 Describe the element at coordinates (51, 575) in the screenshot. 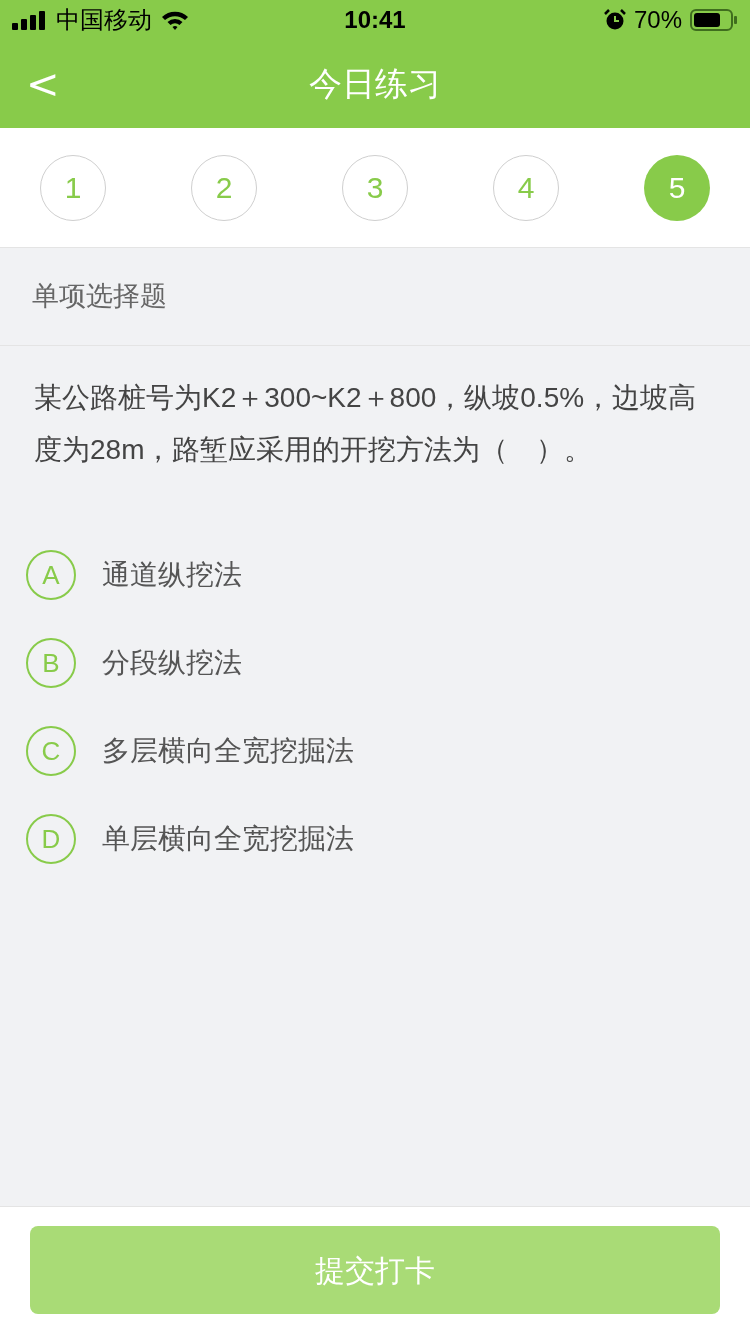

I see `option-letter: A` at that location.